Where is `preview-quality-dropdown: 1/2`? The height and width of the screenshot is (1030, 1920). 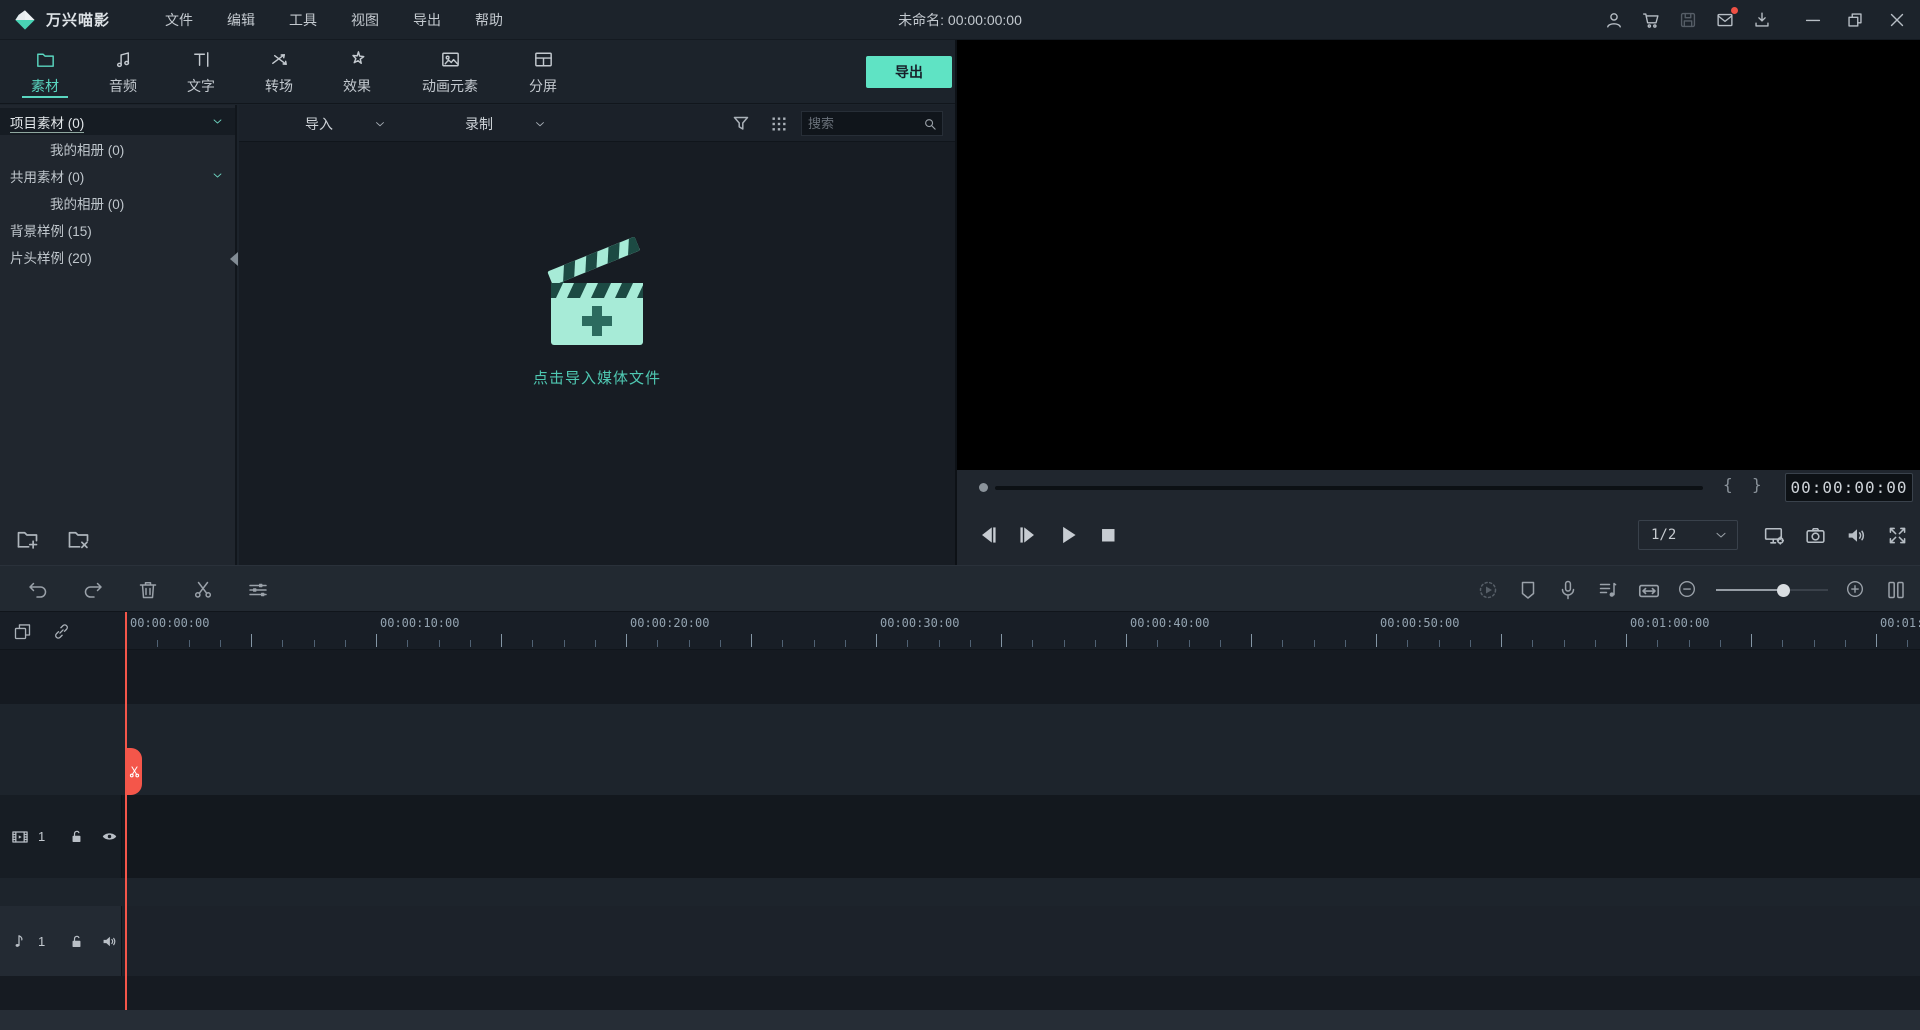
preview-quality-dropdown: 1/2 is located at coordinates (1688, 535).